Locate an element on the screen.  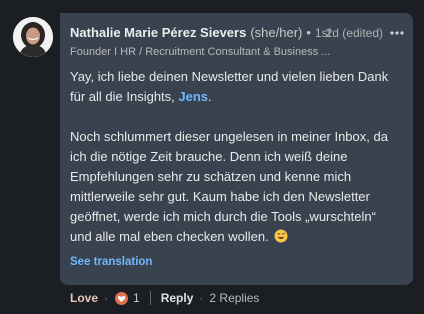
comment-meta: 2d (edited) is located at coordinates (365, 33).